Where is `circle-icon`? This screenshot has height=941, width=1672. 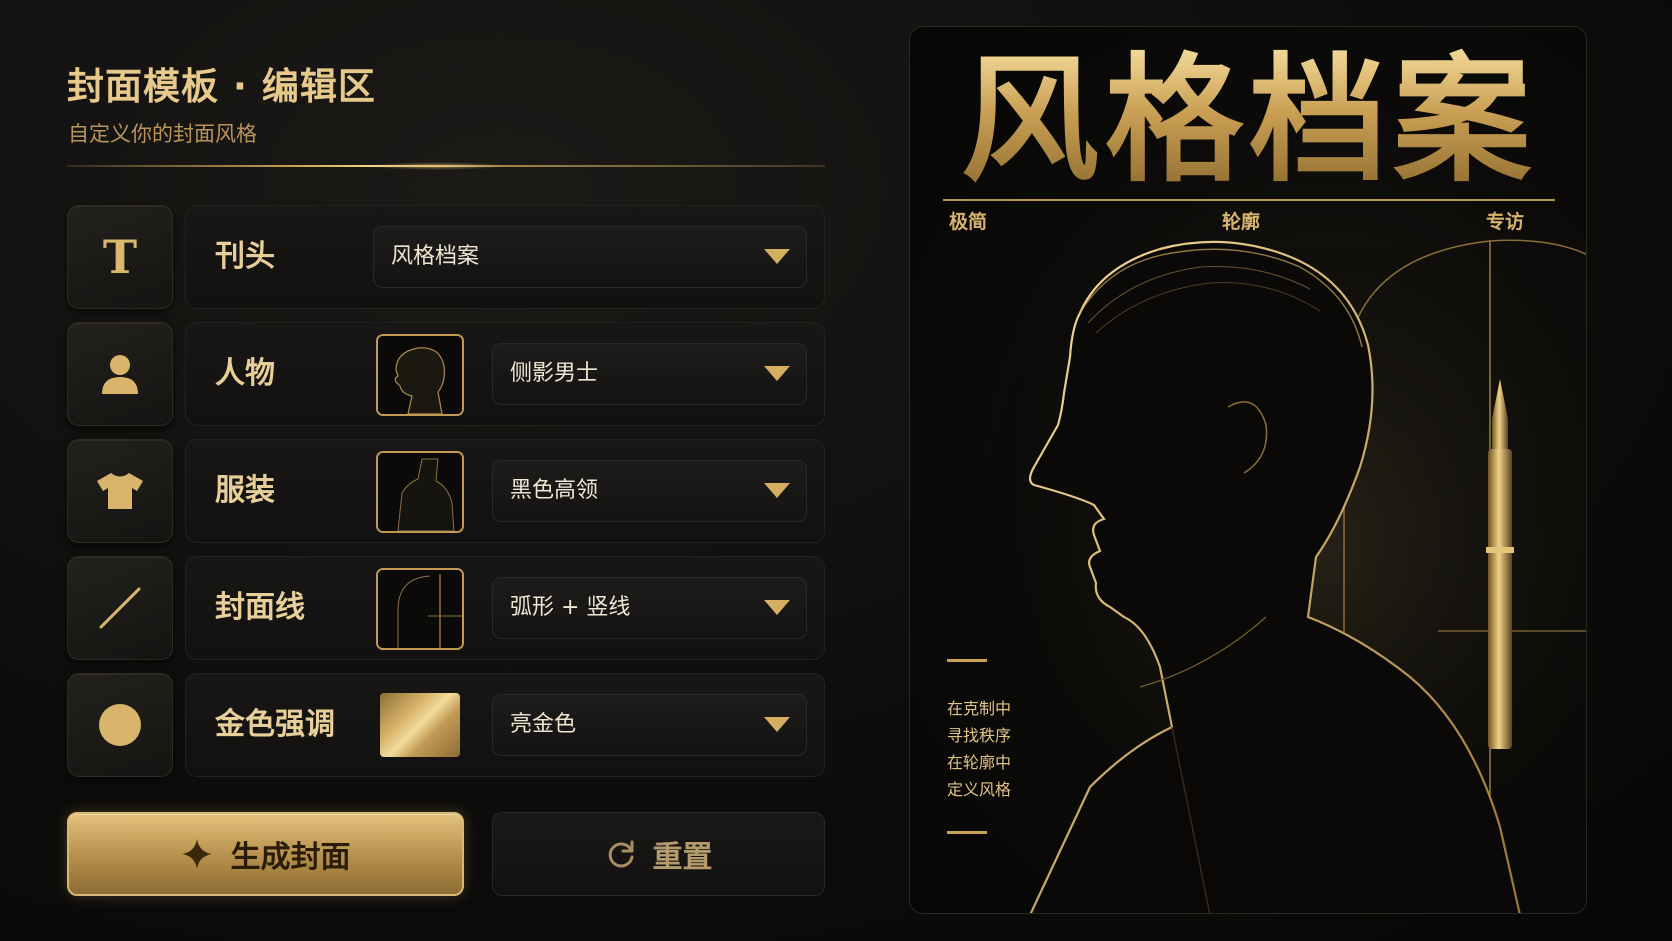
circle-icon is located at coordinates (120, 725).